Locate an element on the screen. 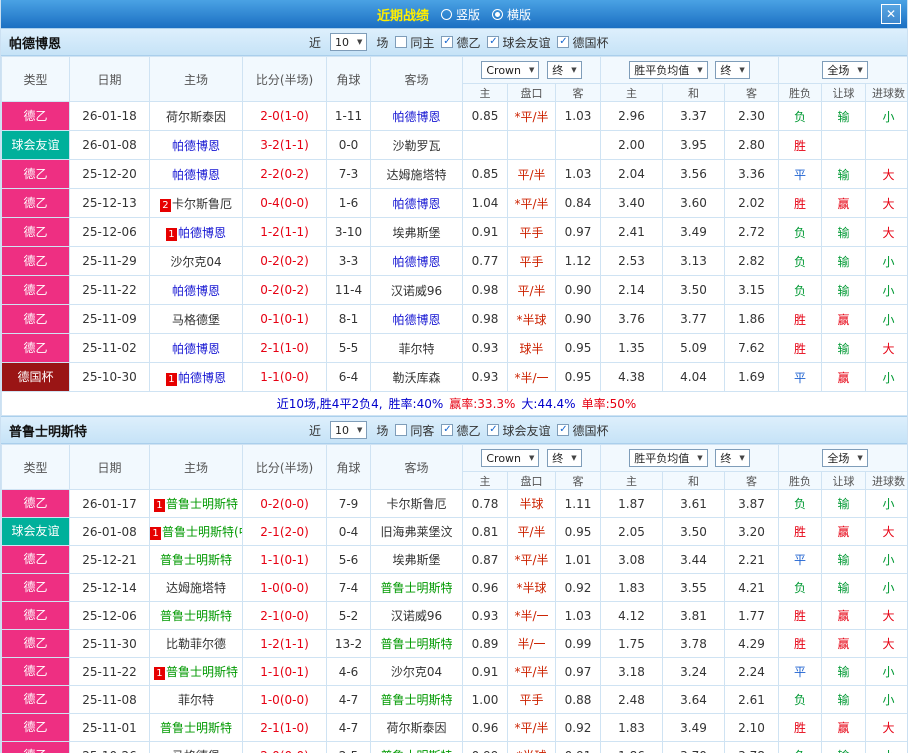 This screenshot has height=753, width=908. team-name-link: 普鲁士明斯特(中) is located at coordinates (202, 532).